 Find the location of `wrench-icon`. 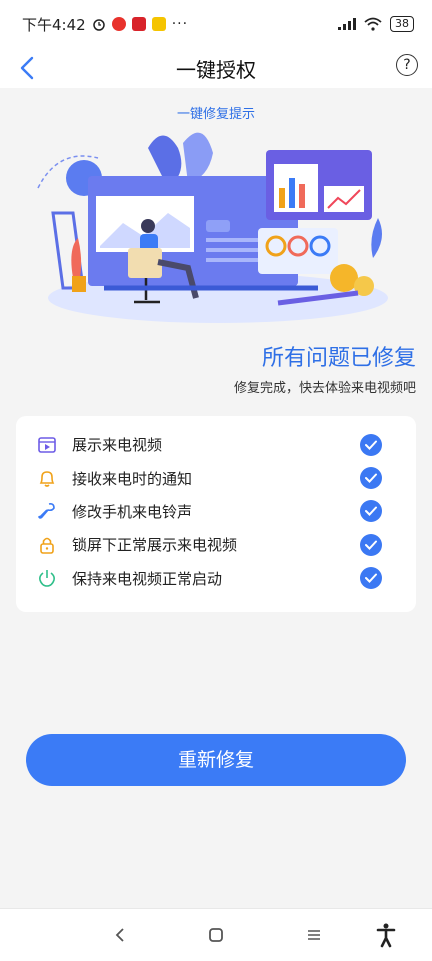

wrench-icon is located at coordinates (46, 511).